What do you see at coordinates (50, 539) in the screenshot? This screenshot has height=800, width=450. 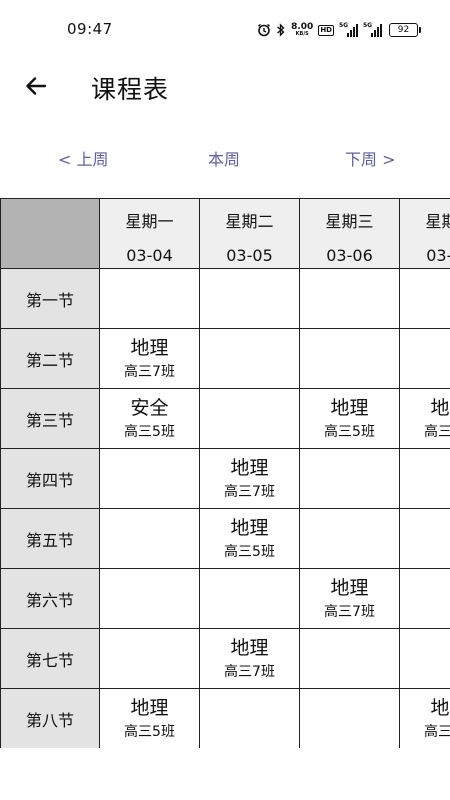 I see `period-label: 第五节` at bounding box center [50, 539].